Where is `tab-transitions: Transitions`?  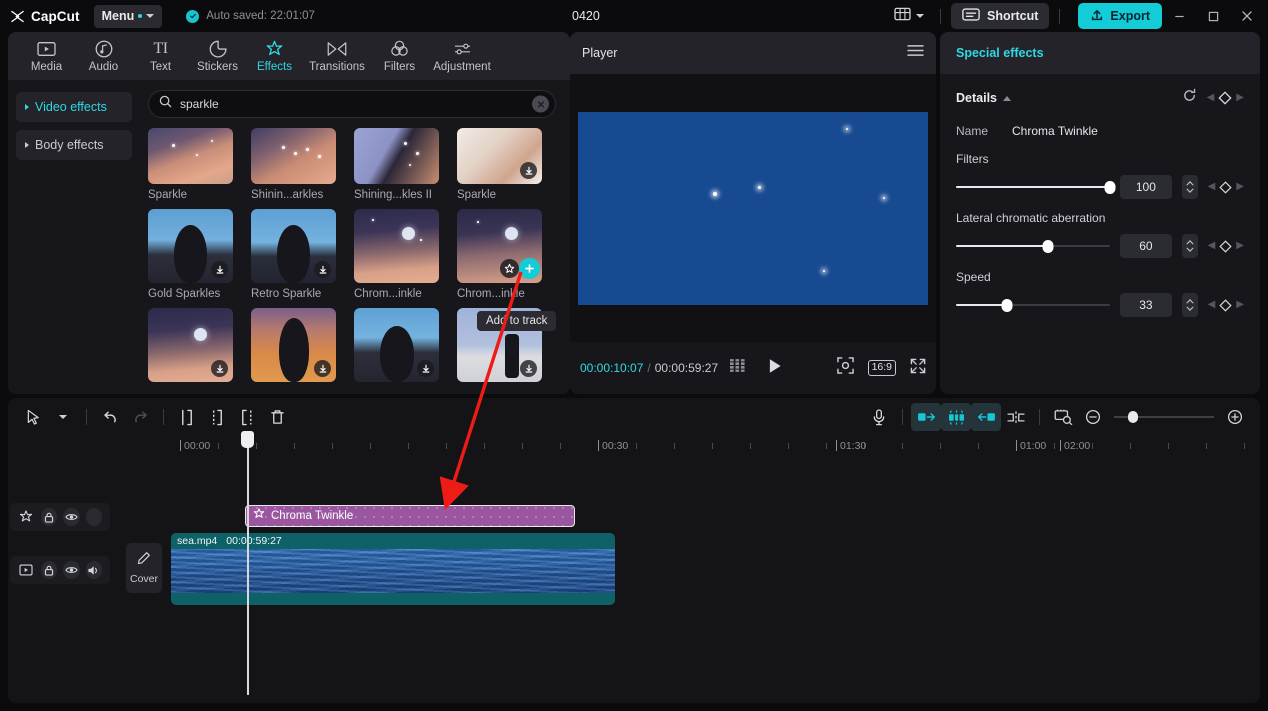
tab-transitions: Transitions is located at coordinates (337, 56).